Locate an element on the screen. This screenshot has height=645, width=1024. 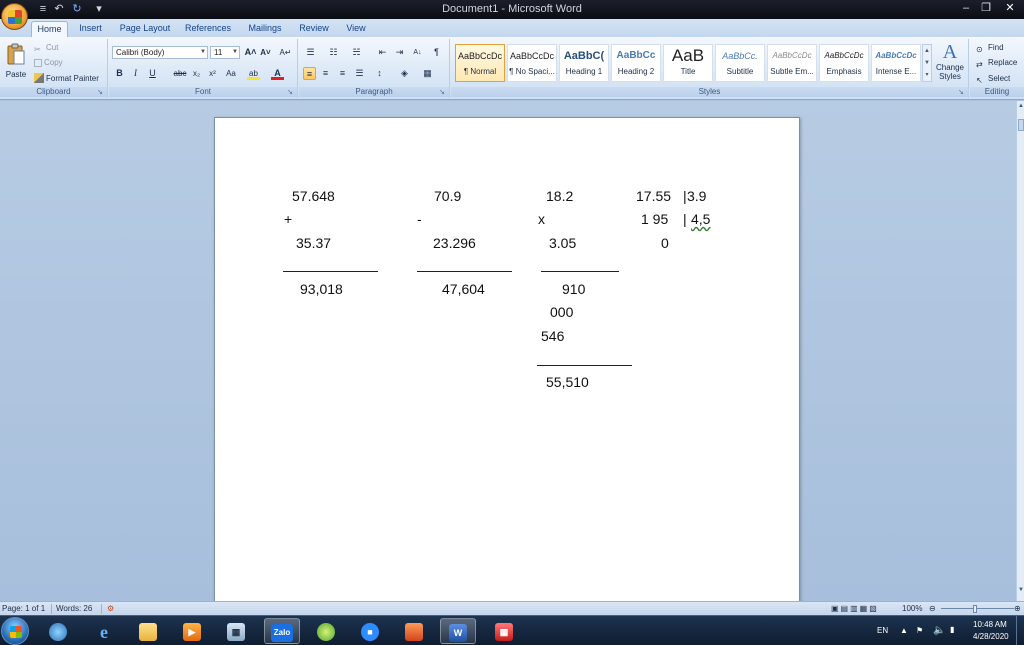
style-heading-1: AaBbC( Heading 1 is located at coordinates (584, 63).